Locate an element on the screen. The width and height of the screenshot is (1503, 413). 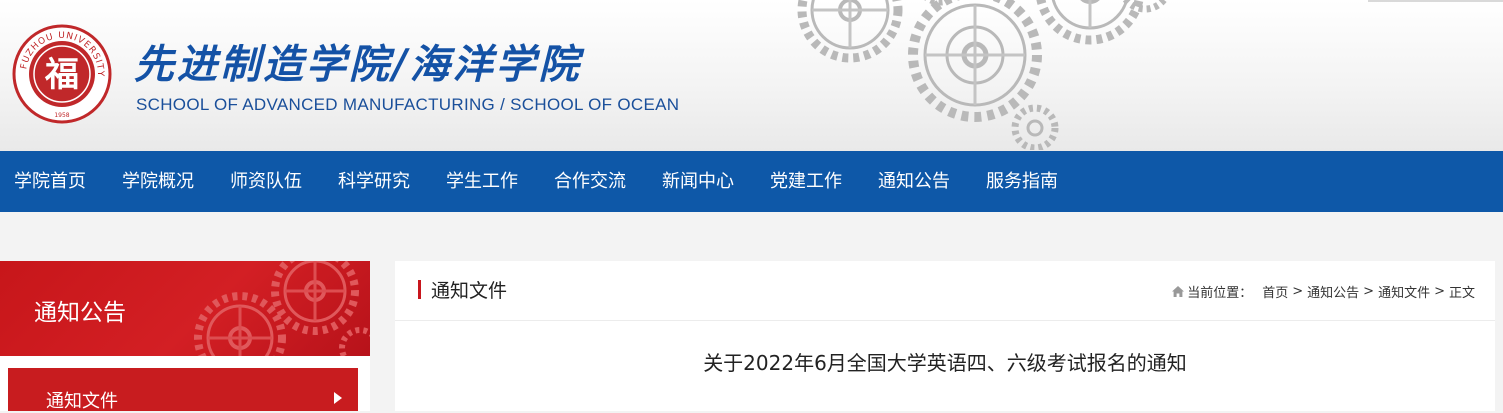
university-seal-logo: FUZHOU UNIVERSITY 福 1958 is located at coordinates (62, 74).